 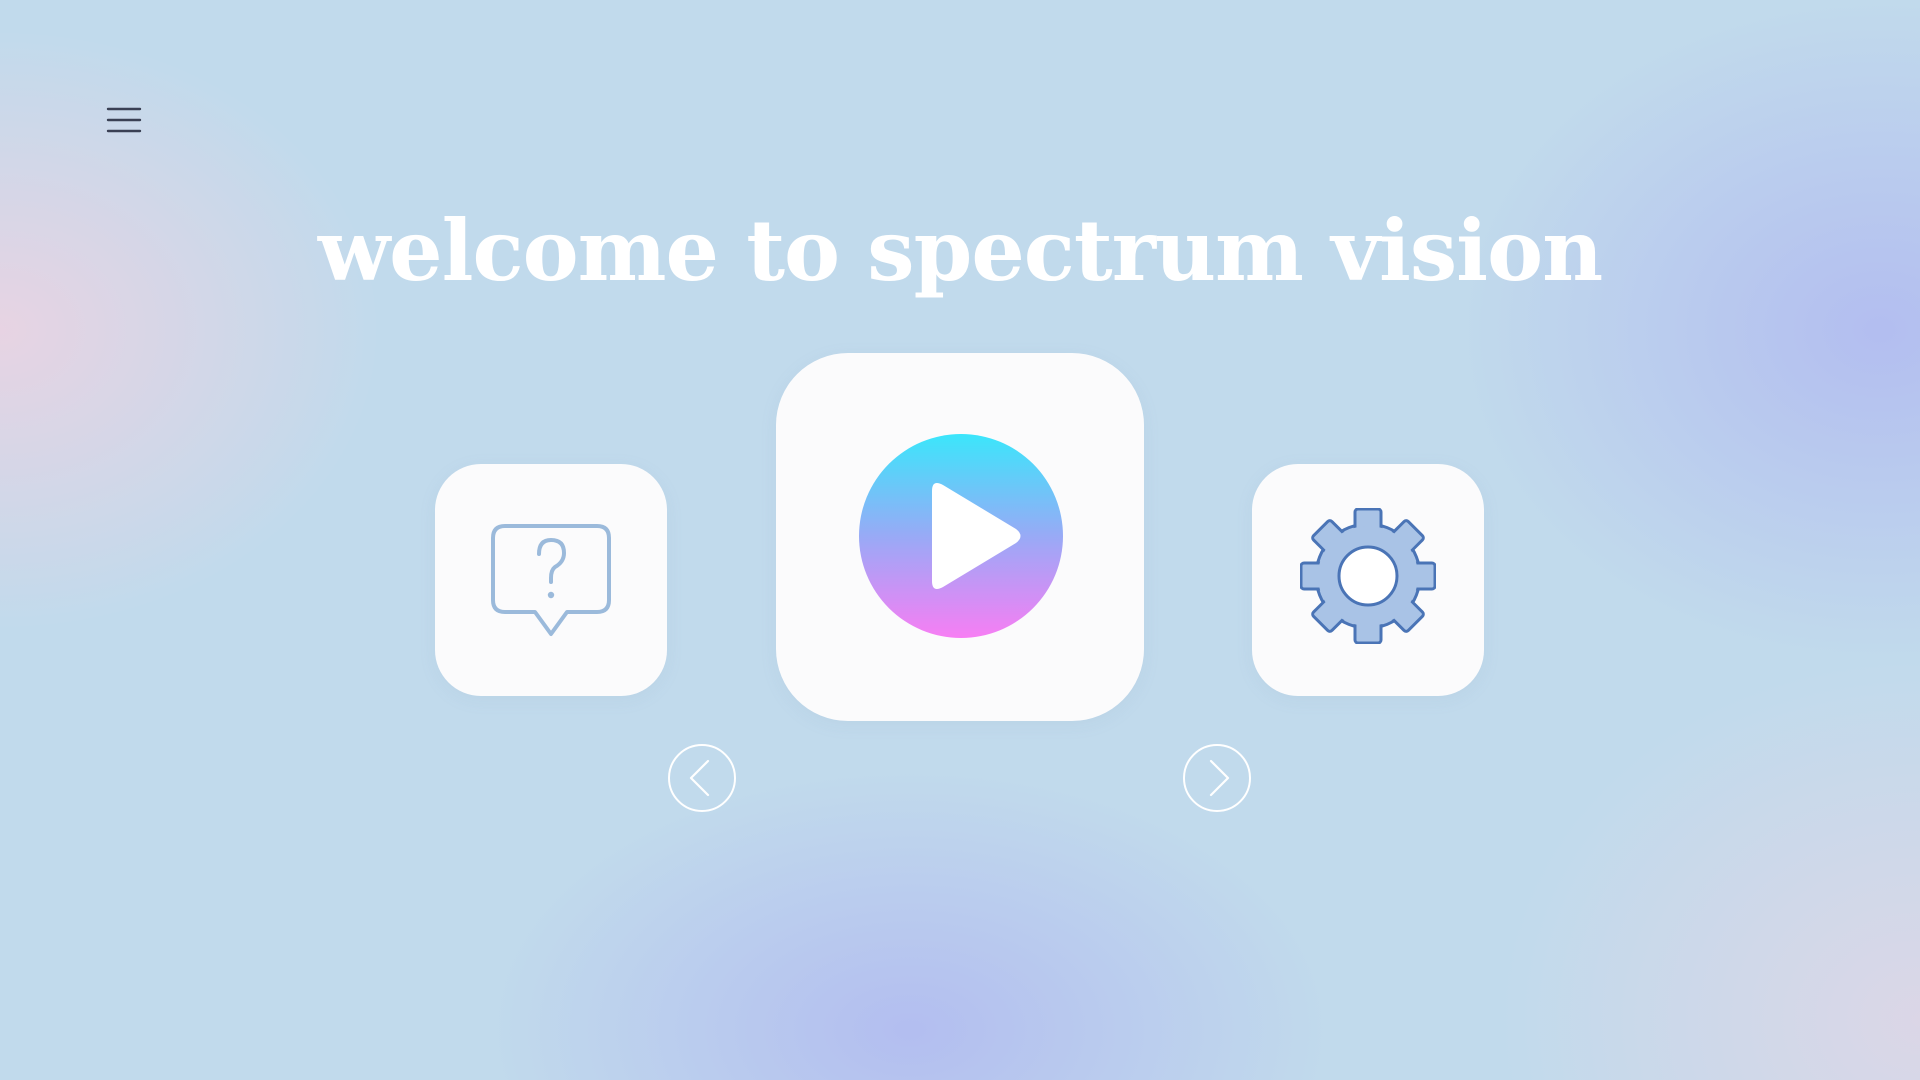 I want to click on chevron-left-icon, so click(x=702, y=778).